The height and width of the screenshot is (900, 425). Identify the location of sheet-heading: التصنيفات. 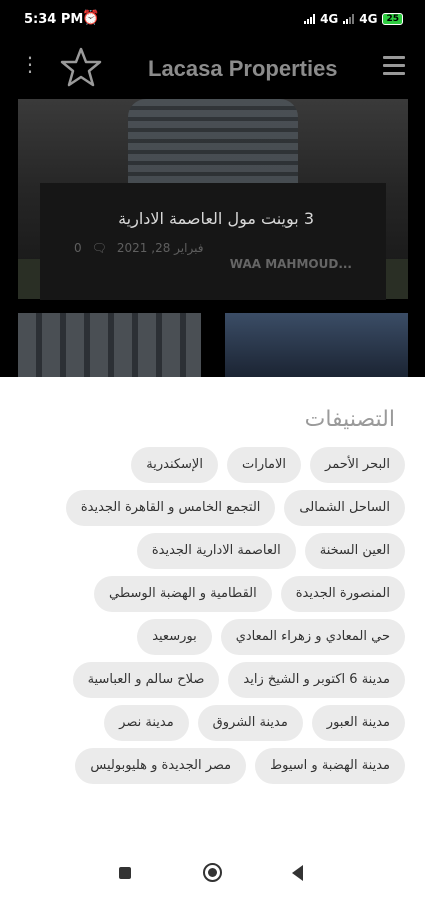
(349, 419).